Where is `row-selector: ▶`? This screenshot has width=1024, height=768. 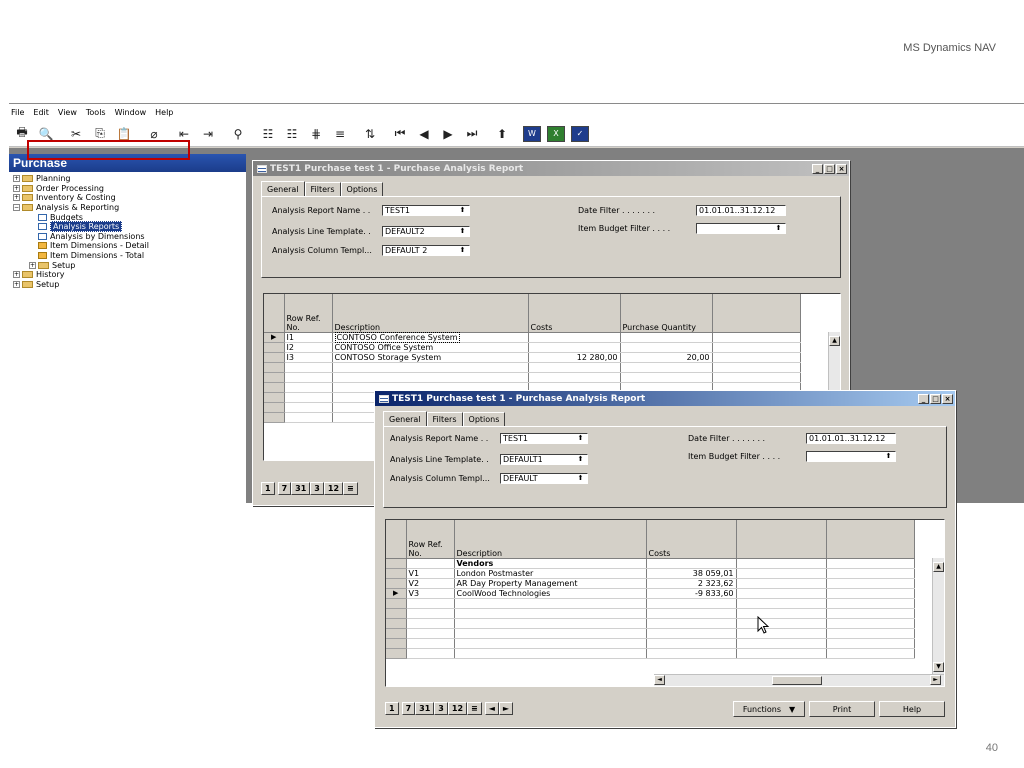
row-selector: ▶ is located at coordinates (274, 337).